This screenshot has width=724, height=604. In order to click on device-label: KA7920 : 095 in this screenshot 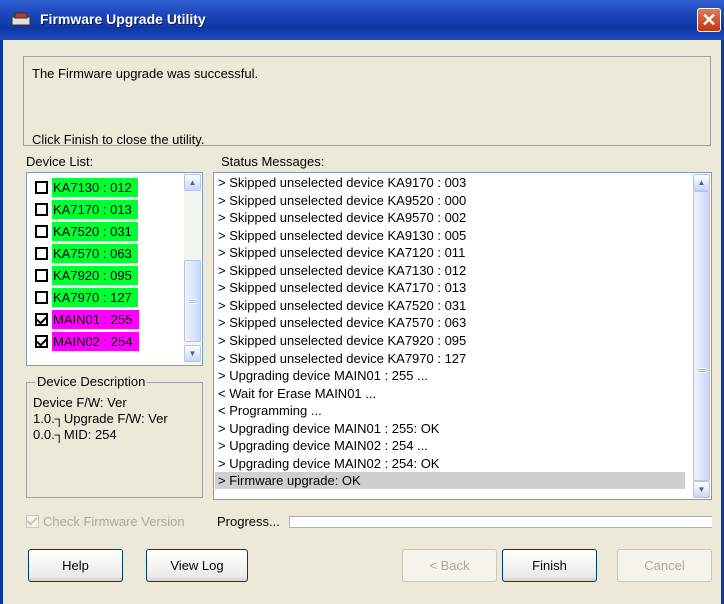, I will do `click(95, 275)`.